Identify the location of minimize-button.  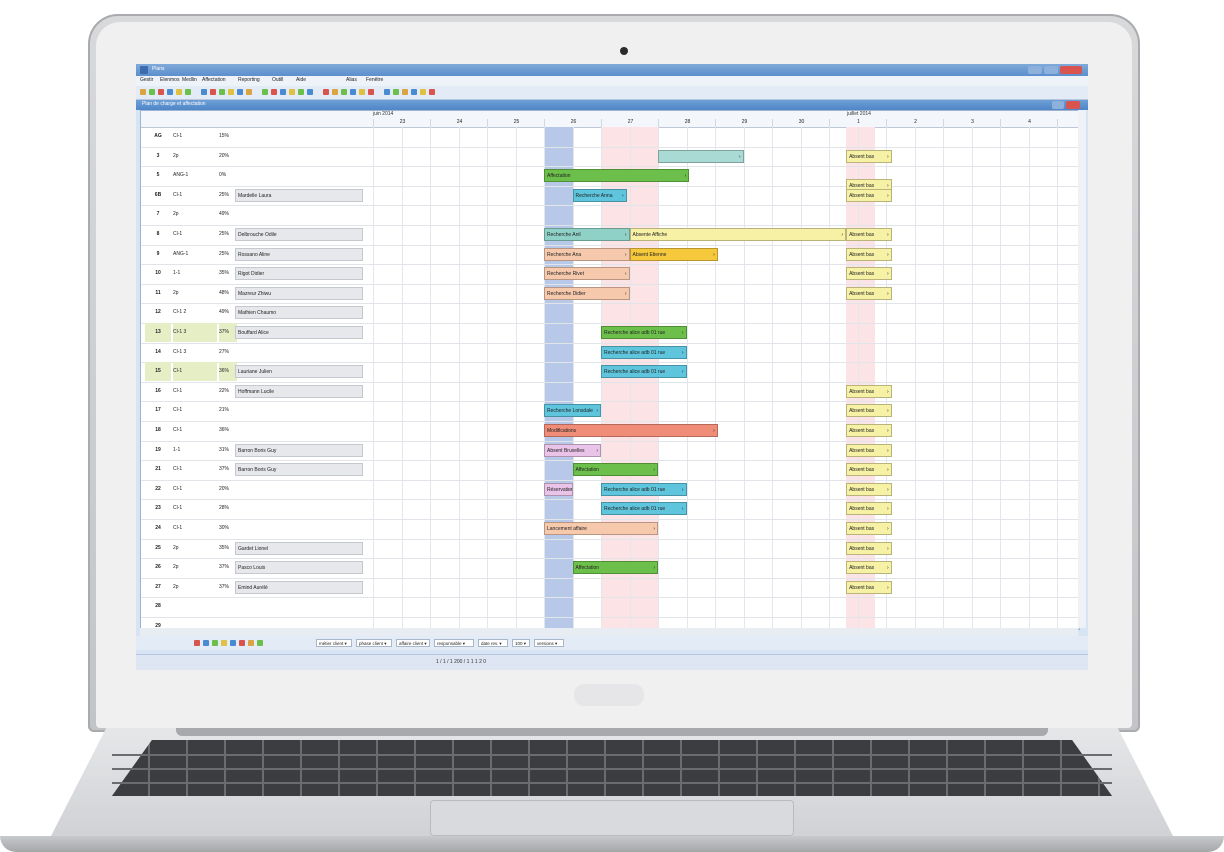
(1035, 70).